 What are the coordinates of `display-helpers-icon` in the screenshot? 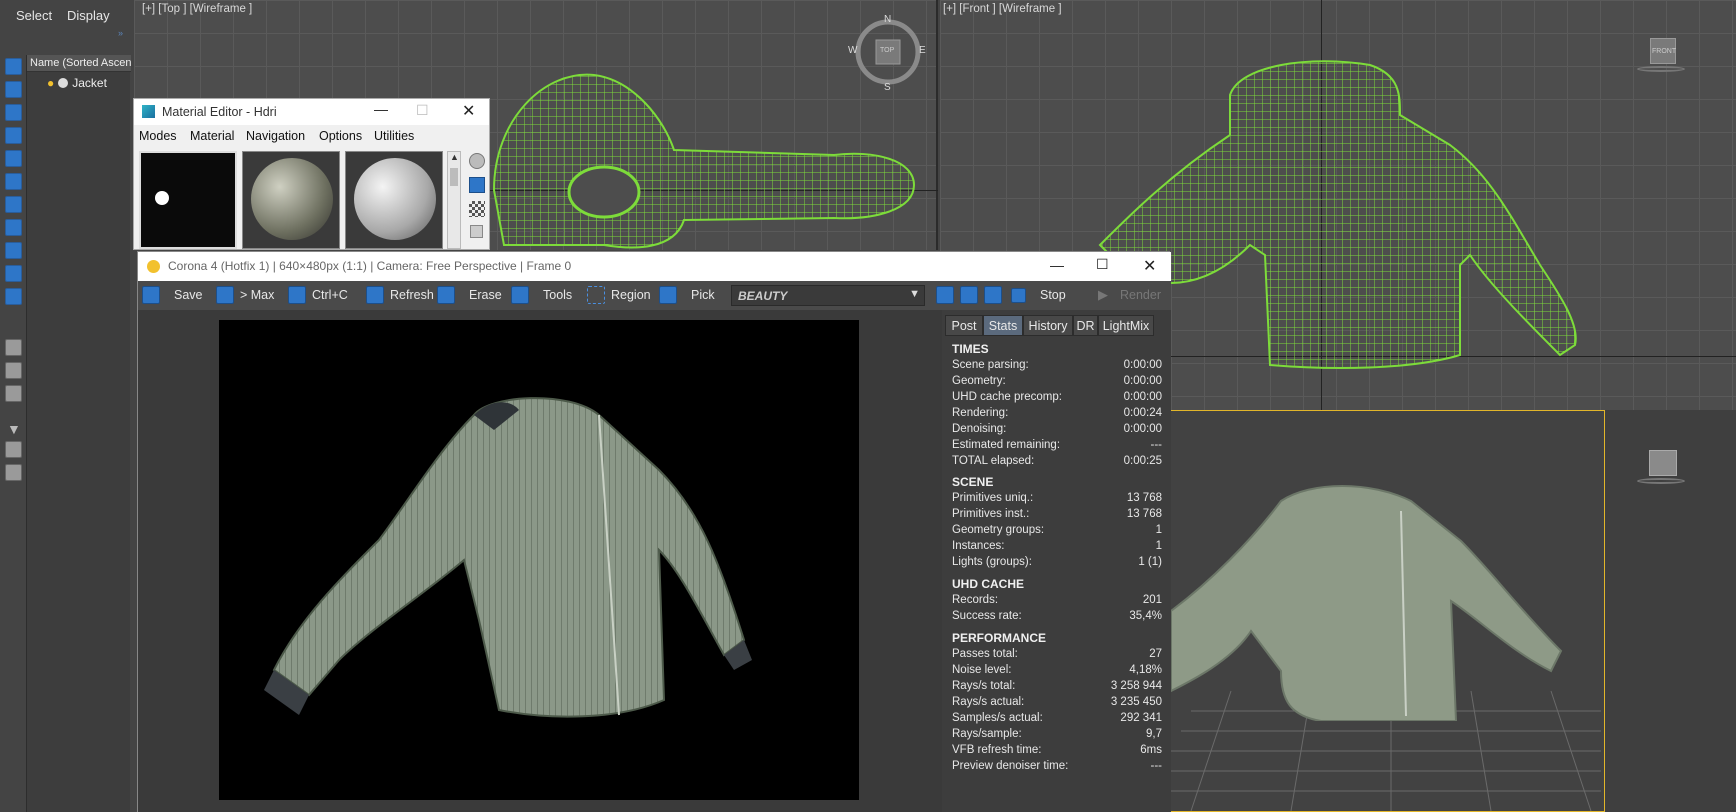 It's located at (13, 181).